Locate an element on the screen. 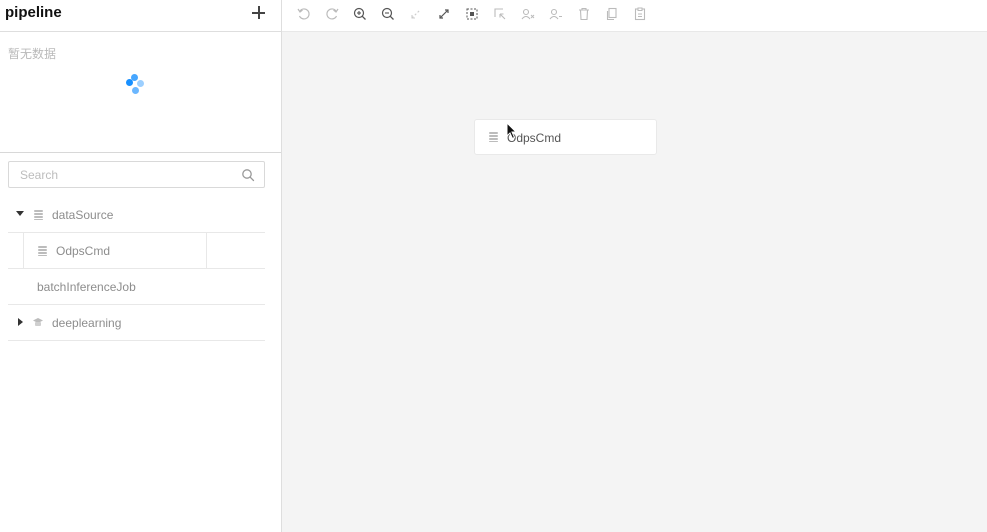 The image size is (987, 532). group-button is located at coordinates (528, 14).